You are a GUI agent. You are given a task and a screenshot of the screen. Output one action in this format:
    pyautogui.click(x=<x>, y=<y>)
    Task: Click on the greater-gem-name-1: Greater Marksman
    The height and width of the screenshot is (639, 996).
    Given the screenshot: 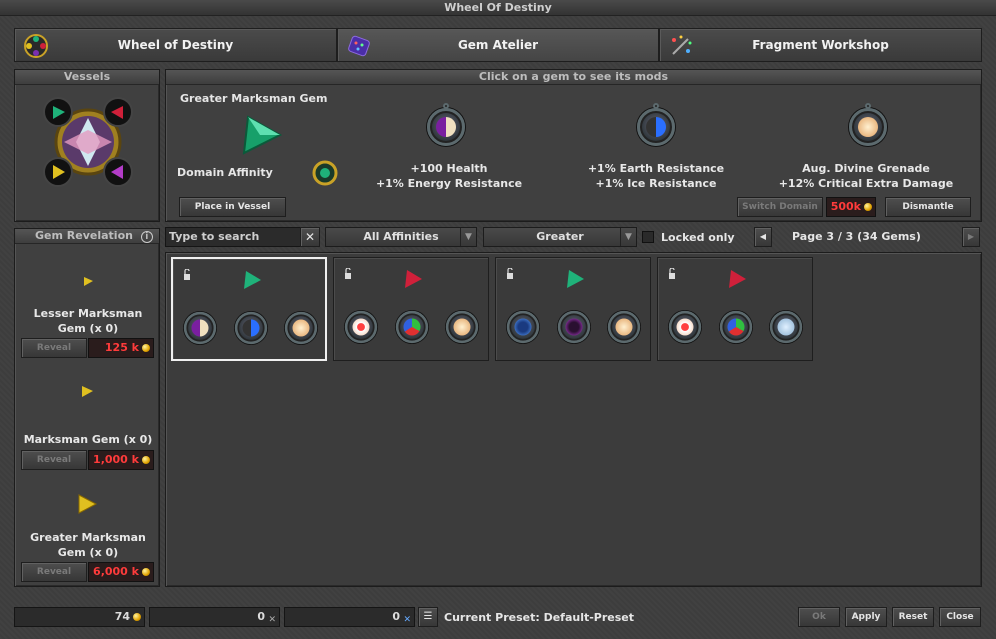 What is the action you would take?
    pyautogui.click(x=88, y=537)
    